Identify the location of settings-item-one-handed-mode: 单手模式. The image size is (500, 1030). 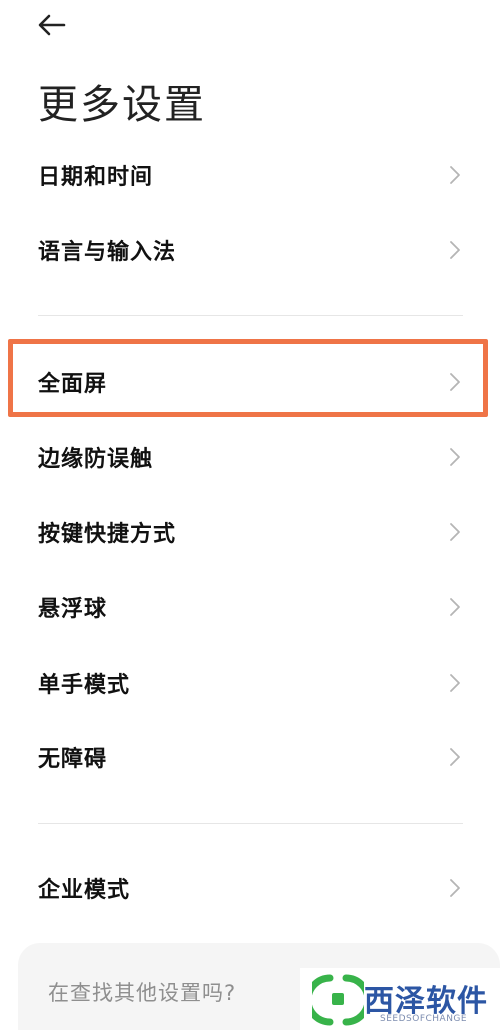
(250, 683).